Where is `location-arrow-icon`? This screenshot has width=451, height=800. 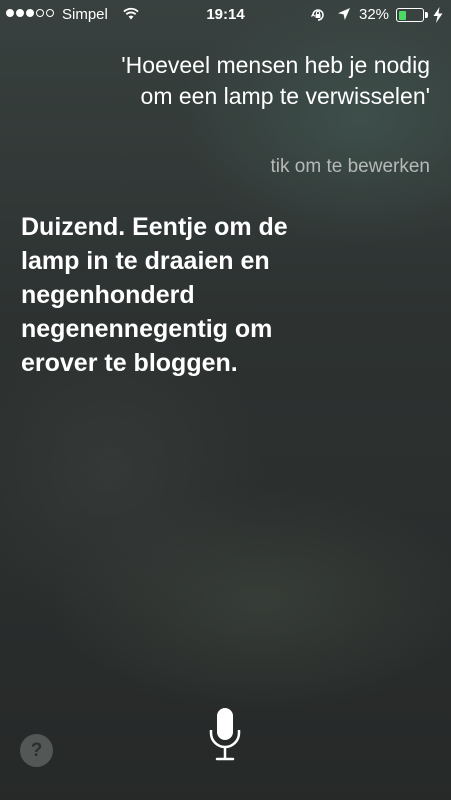 location-arrow-icon is located at coordinates (344, 16).